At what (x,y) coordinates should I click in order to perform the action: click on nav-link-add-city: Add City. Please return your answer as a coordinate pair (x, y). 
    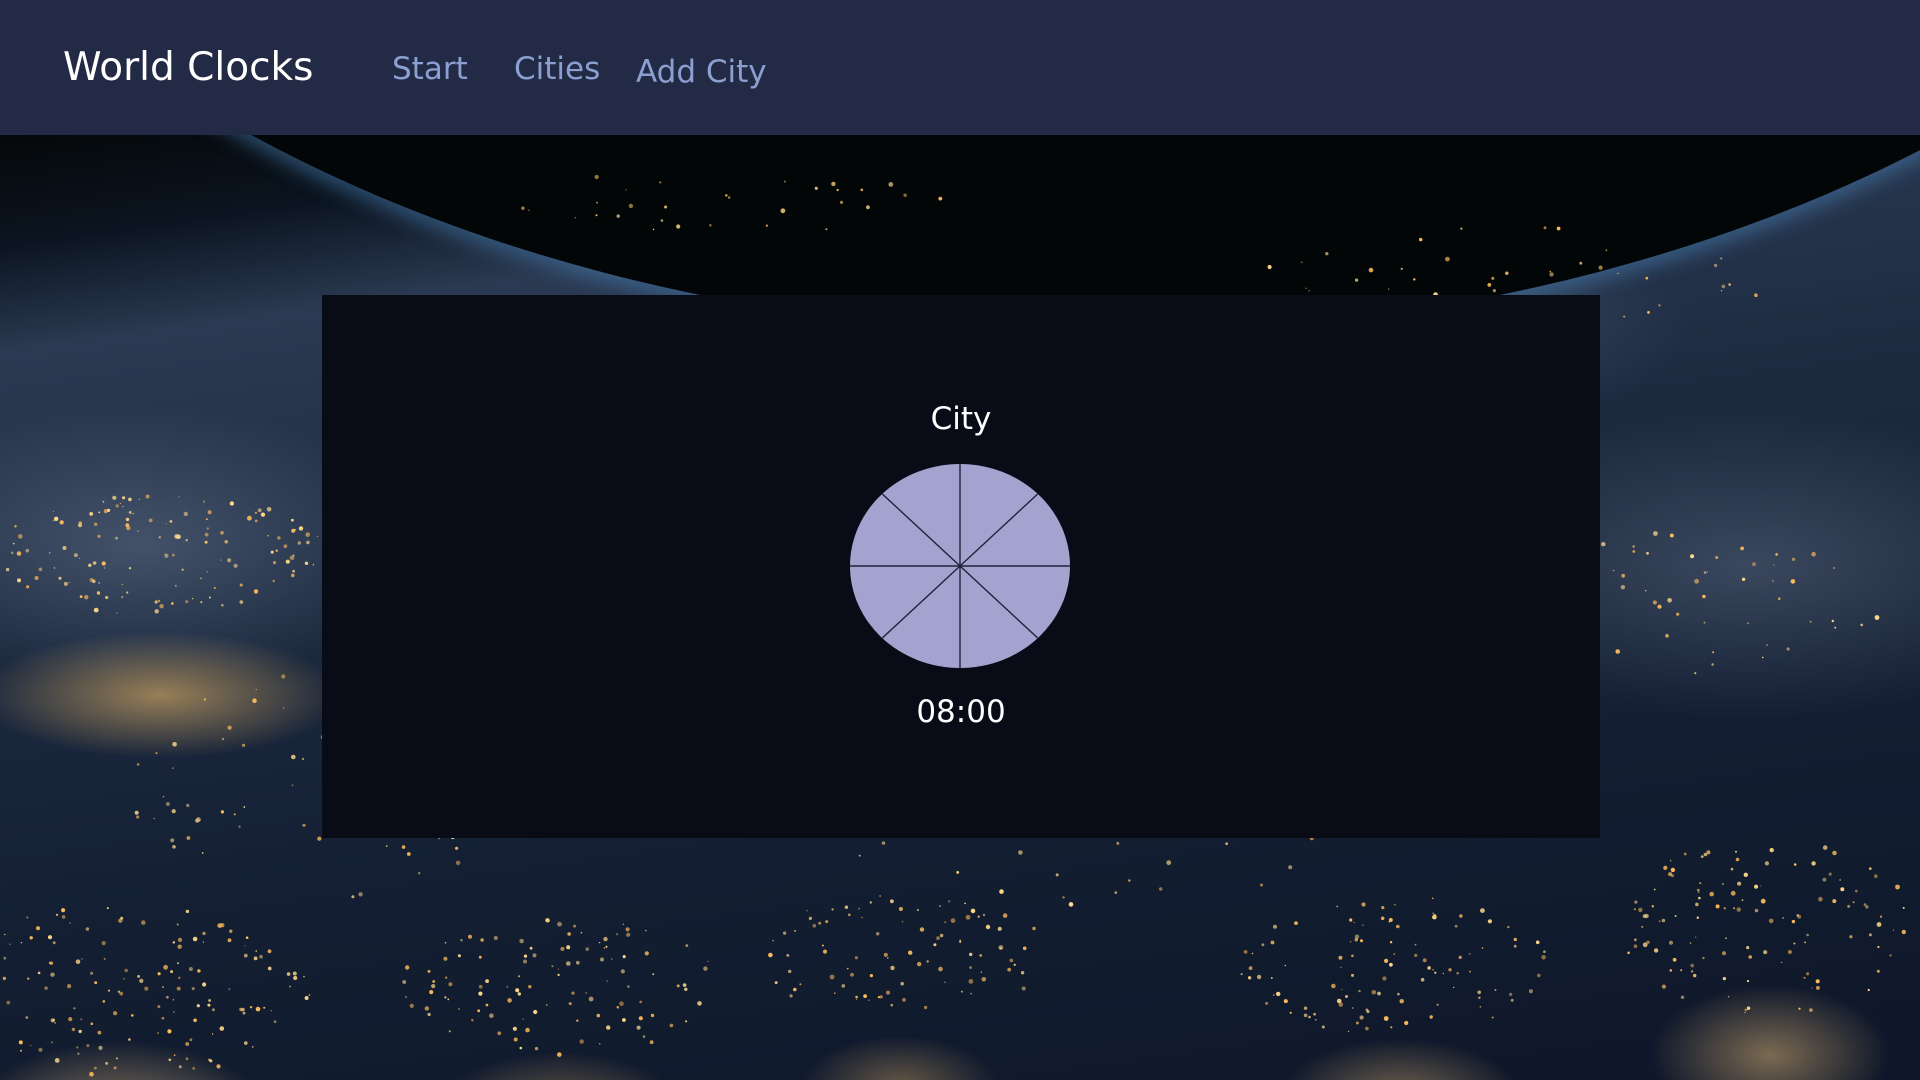
    Looking at the image, I should click on (701, 72).